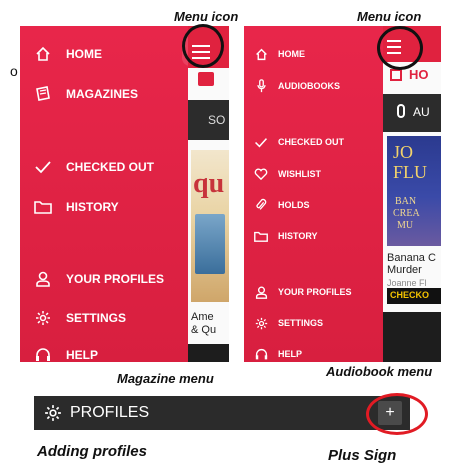  Describe the element at coordinates (405, 225) in the screenshot. I see `audiobook-cover-line5: MU` at that location.